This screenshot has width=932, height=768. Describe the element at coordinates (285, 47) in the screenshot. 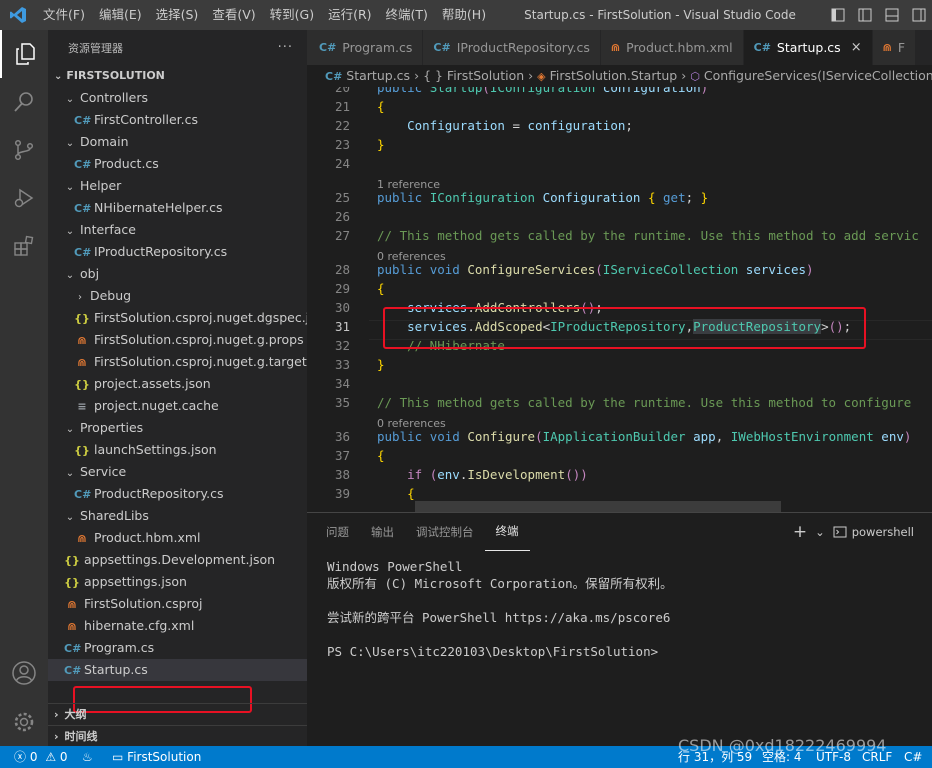

I see `more-actions-icon: ···` at that location.